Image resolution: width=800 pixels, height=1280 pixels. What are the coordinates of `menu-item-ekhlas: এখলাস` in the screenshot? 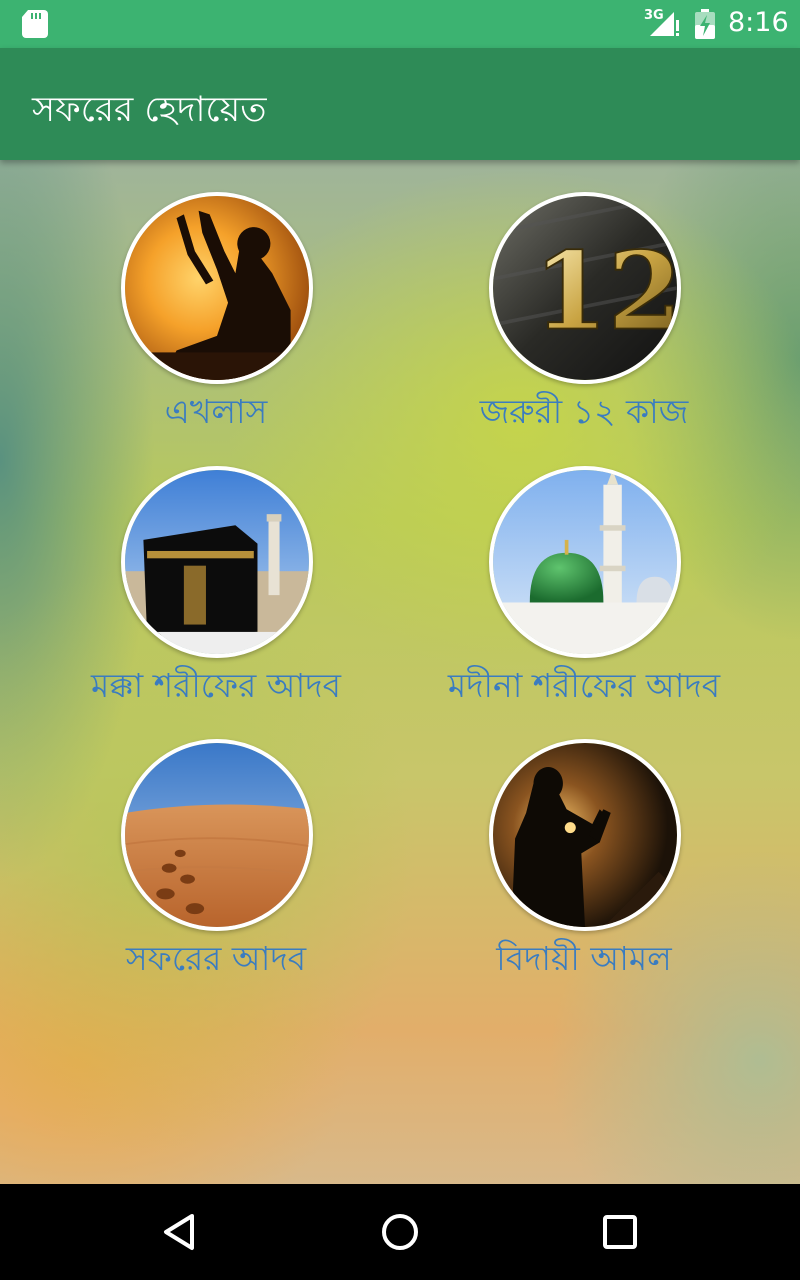 It's located at (216, 295).